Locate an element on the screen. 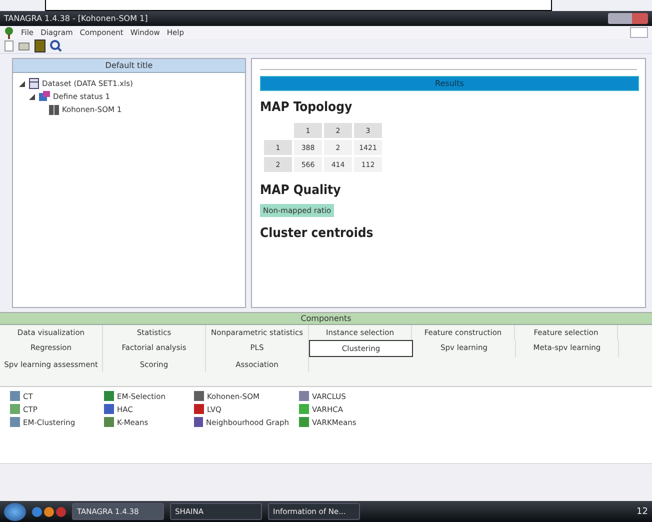  clock: 12 is located at coordinates (642, 511).